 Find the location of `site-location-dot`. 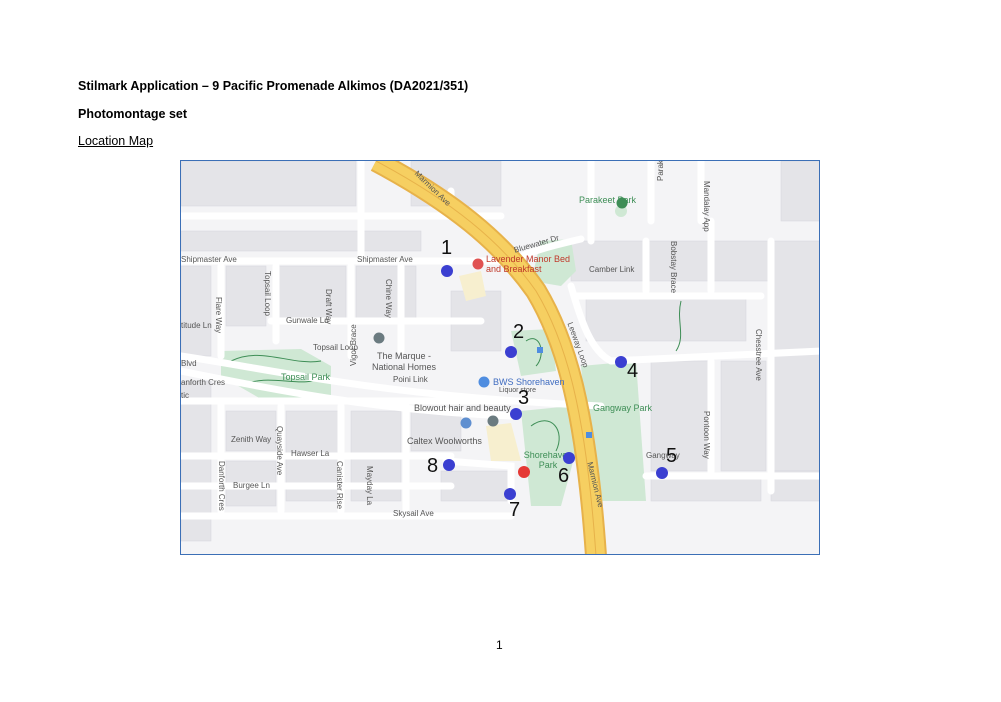

site-location-dot is located at coordinates (524, 472).